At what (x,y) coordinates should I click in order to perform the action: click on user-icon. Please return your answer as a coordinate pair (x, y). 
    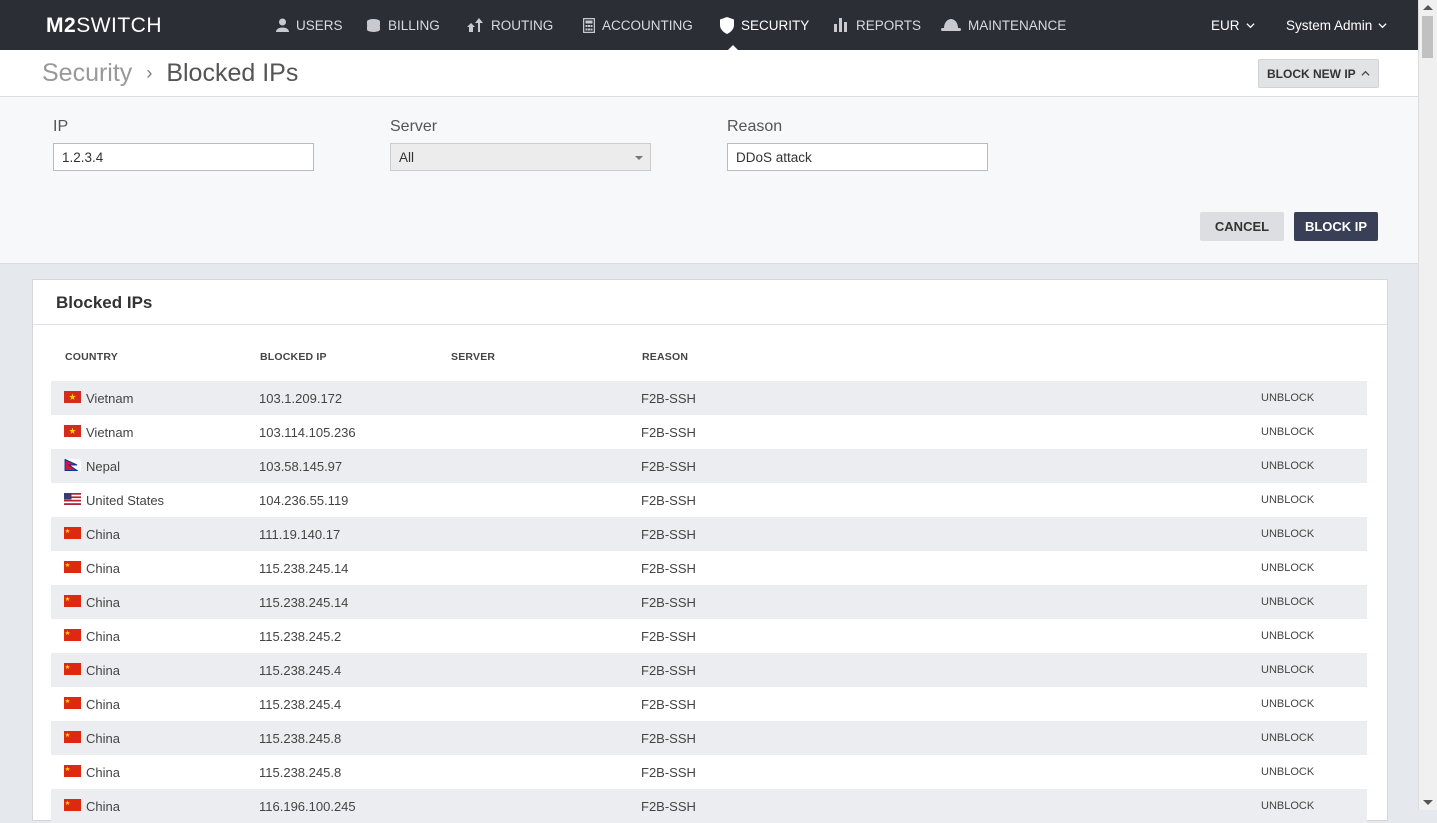
    Looking at the image, I should click on (282, 25).